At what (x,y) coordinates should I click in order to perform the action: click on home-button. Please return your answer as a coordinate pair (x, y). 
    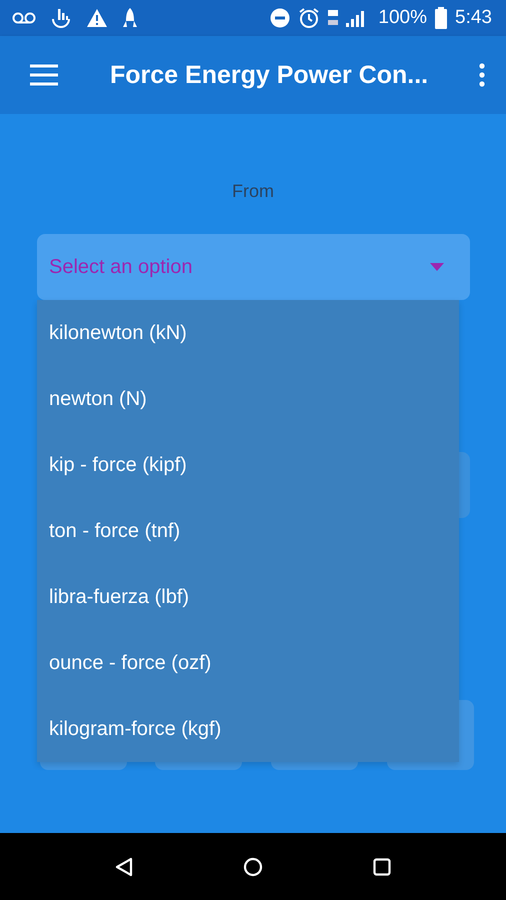
    Looking at the image, I should click on (253, 866).